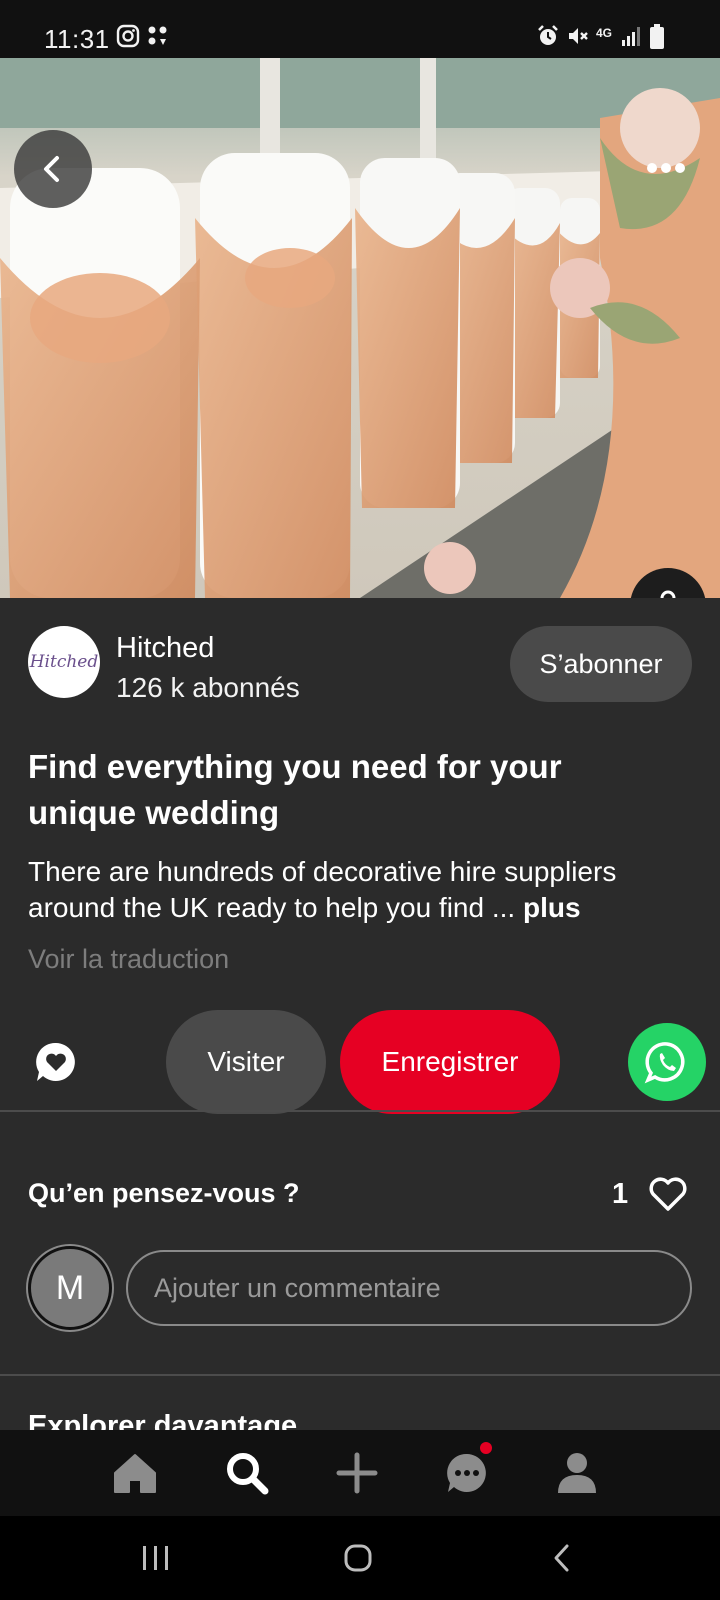  I want to click on heart-icon, so click(668, 1194).